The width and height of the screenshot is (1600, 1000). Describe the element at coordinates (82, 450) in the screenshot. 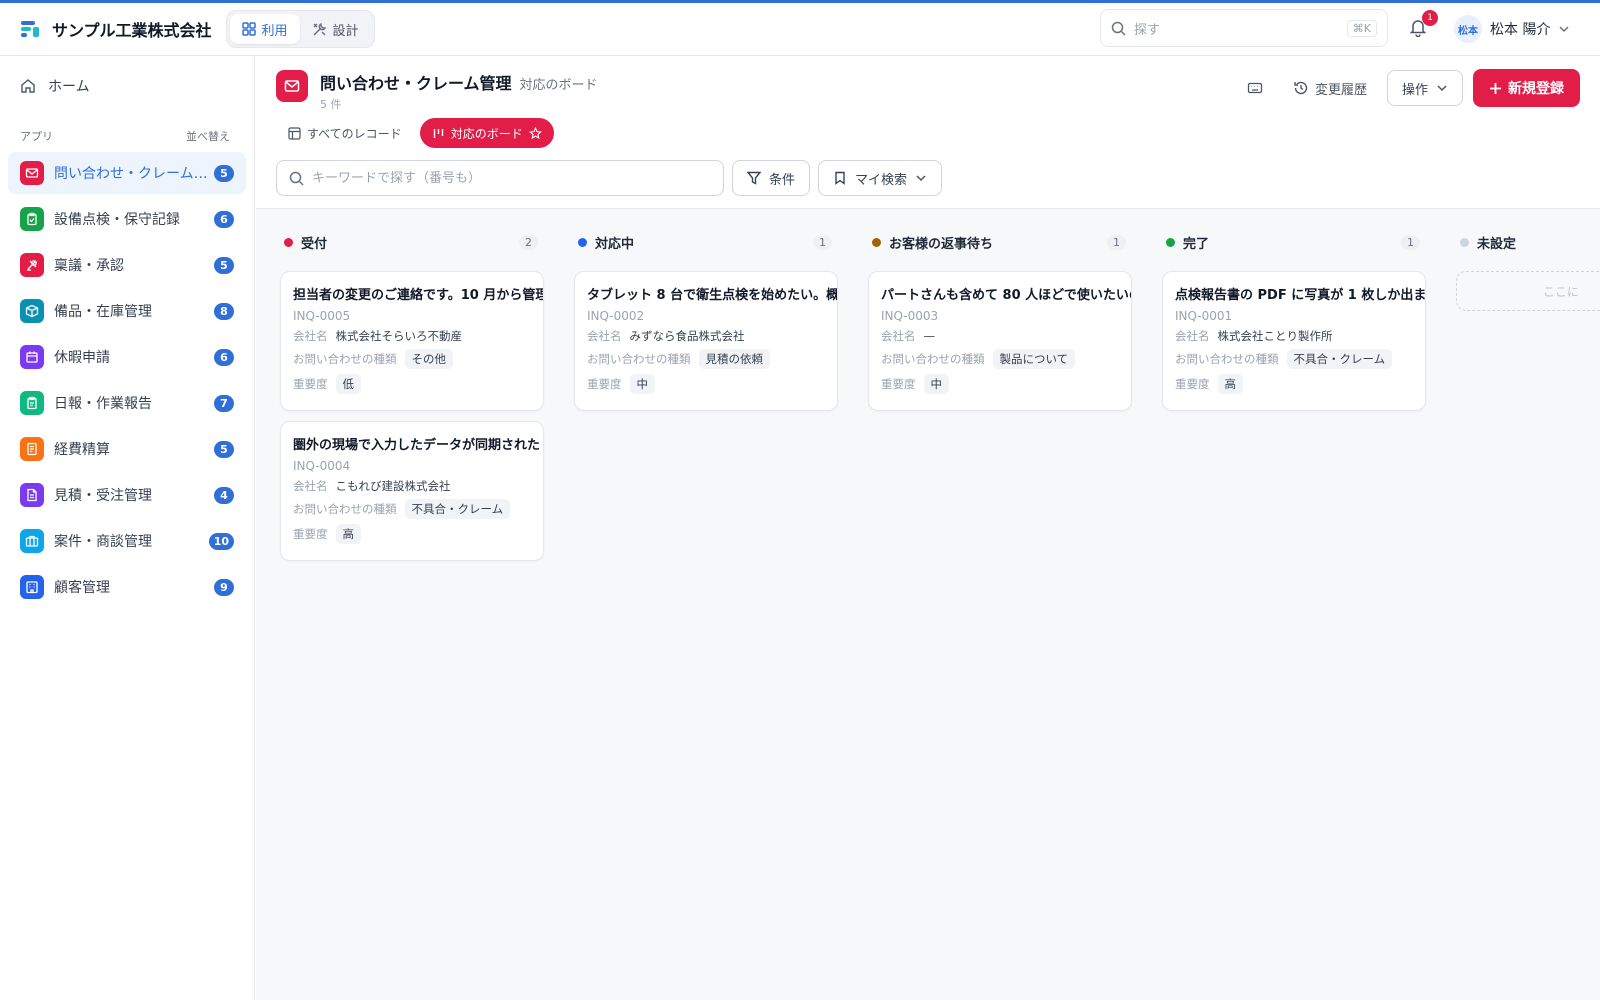

I see `sidebar-app-label: 経費精算` at that location.